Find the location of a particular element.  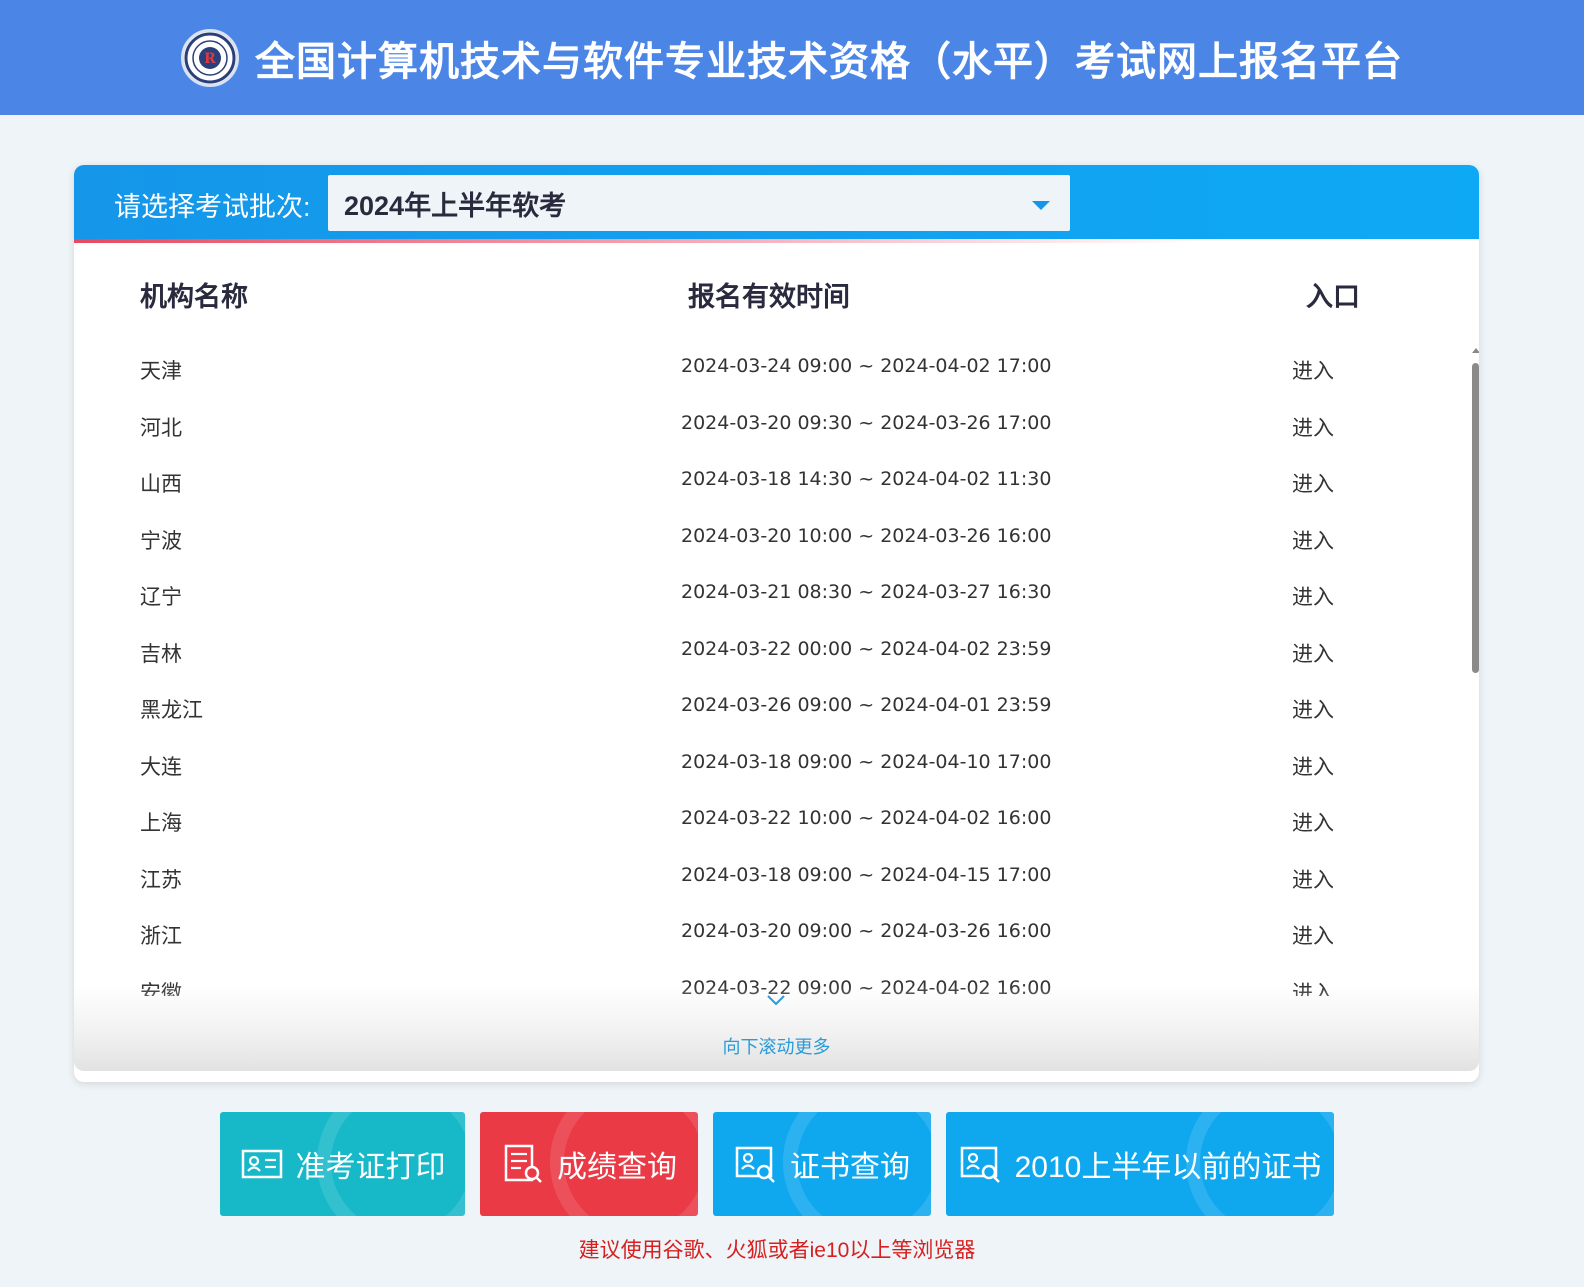

org-name: 山西 is located at coordinates (161, 484).